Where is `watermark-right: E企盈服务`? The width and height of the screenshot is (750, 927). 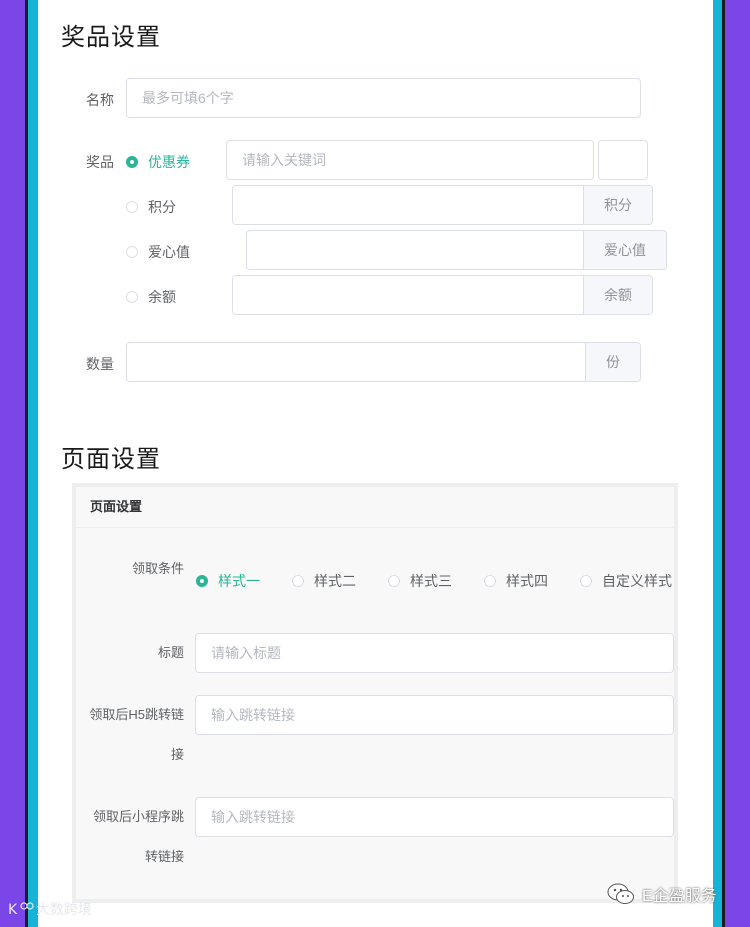 watermark-right: E企盈服务 is located at coordinates (661, 894).